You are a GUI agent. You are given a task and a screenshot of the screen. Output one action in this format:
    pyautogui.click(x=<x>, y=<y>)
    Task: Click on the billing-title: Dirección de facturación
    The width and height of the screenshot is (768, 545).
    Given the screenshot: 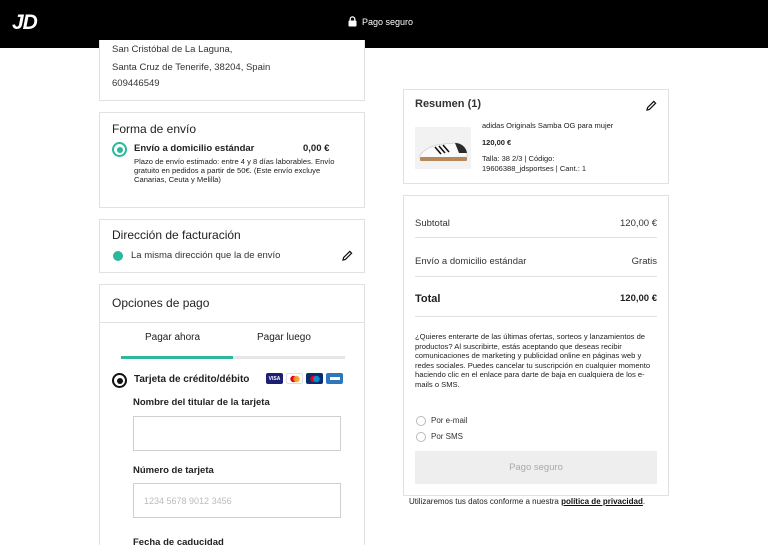 What is the action you would take?
    pyautogui.click(x=176, y=235)
    